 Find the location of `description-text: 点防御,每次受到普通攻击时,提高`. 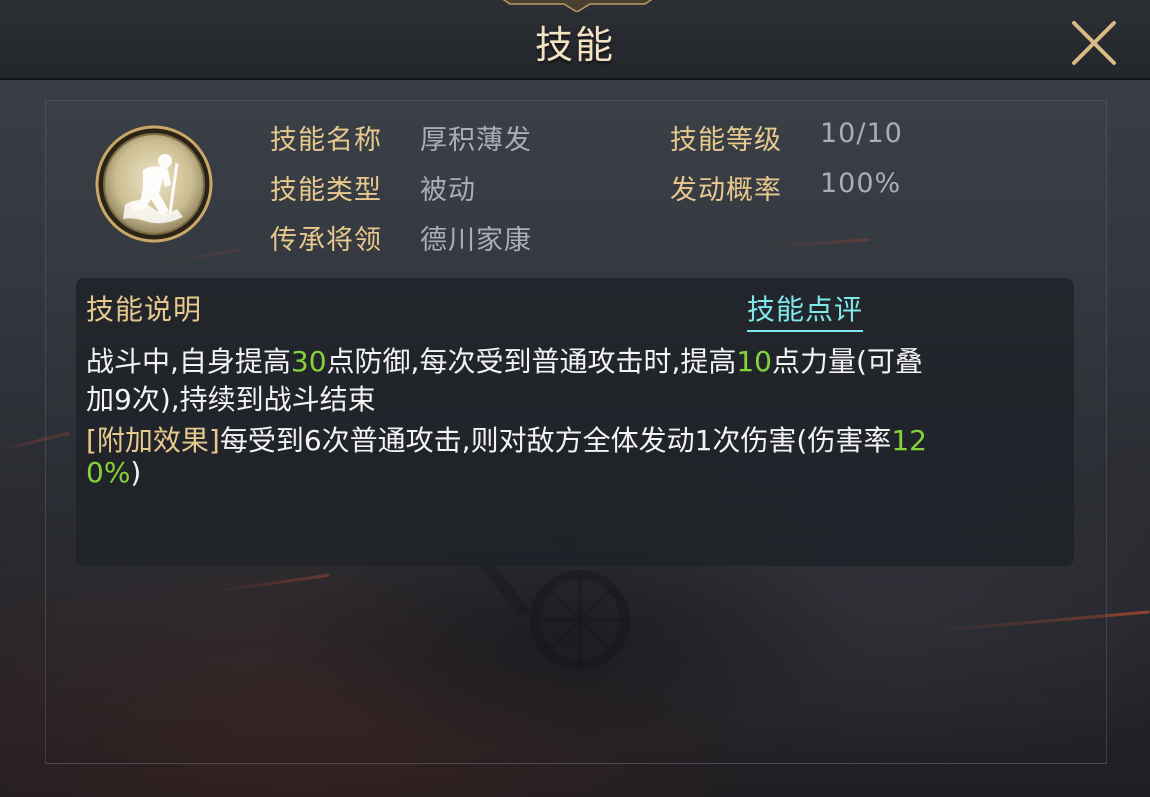

description-text: 点防御,每次受到普通攻击时,提高 is located at coordinates (531, 361).